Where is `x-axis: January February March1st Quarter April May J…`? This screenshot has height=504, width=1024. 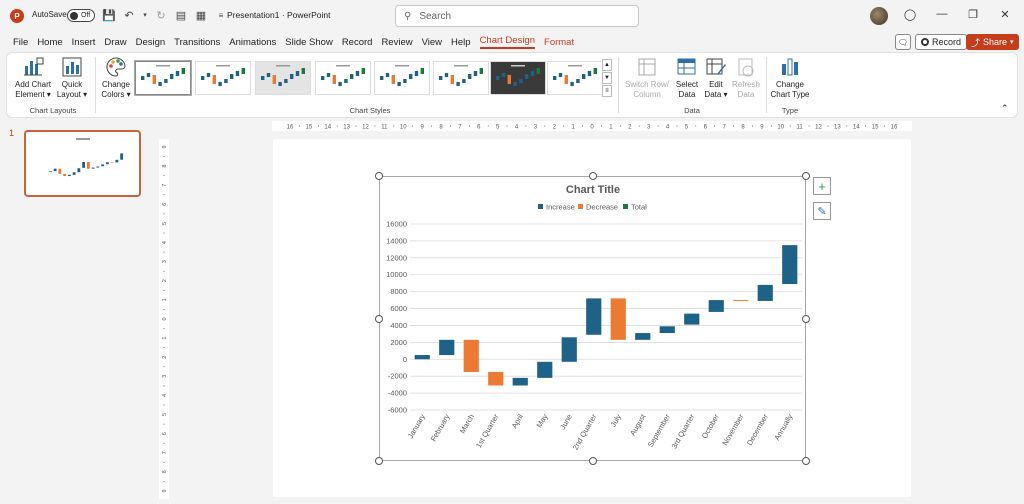 x-axis: January February March1st Quarter April May J… is located at coordinates (600, 432).